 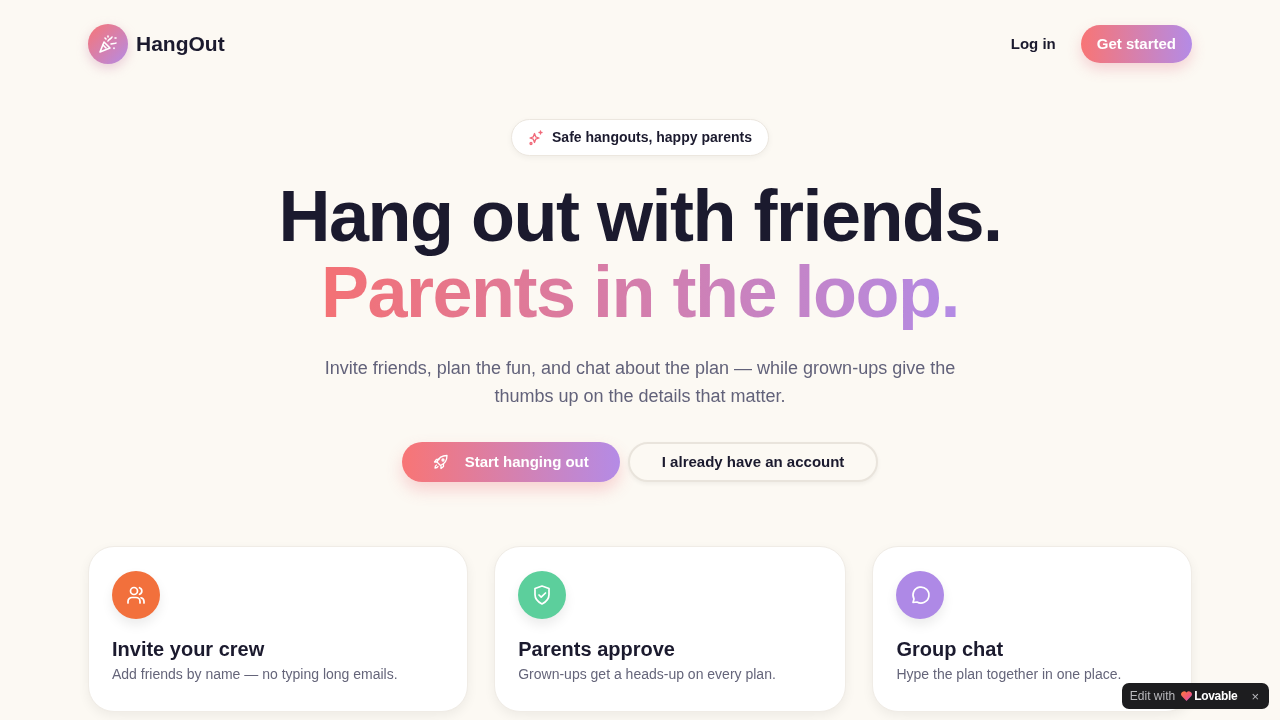 What do you see at coordinates (640, 137) in the screenshot?
I see `tagline-badge: Safe hangouts, happy parents` at bounding box center [640, 137].